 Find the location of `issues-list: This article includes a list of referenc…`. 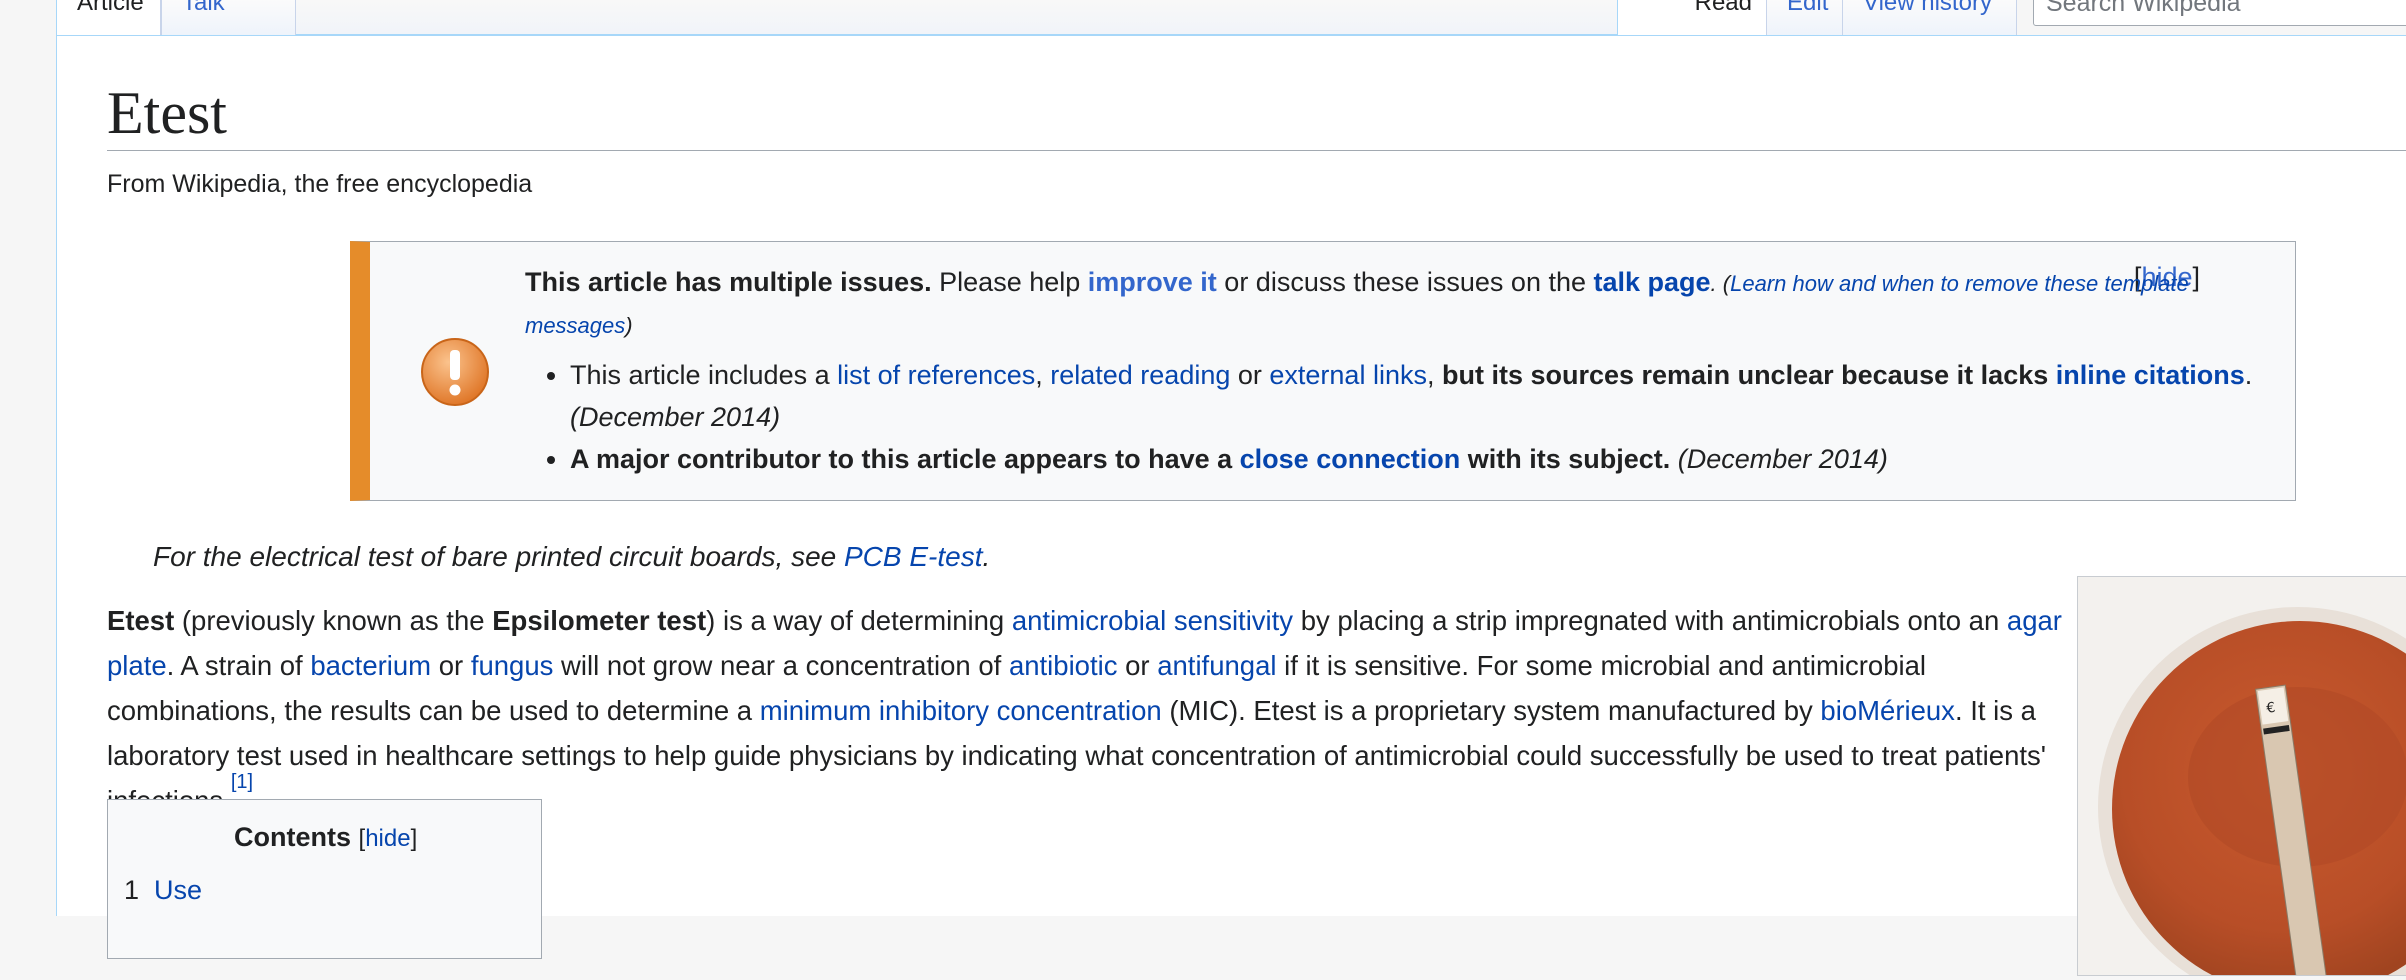

issues-list: This article includes a list of referenc… is located at coordinates (1395, 417).